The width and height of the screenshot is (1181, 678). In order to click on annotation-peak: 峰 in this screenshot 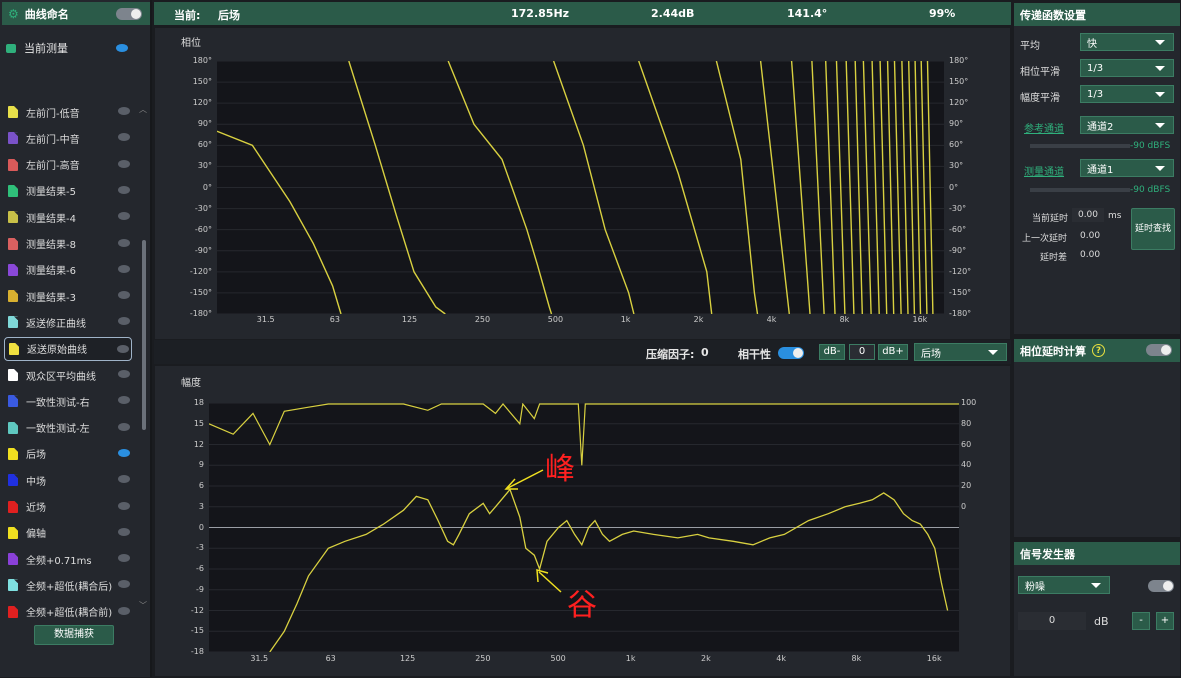, I will do `click(560, 469)`.